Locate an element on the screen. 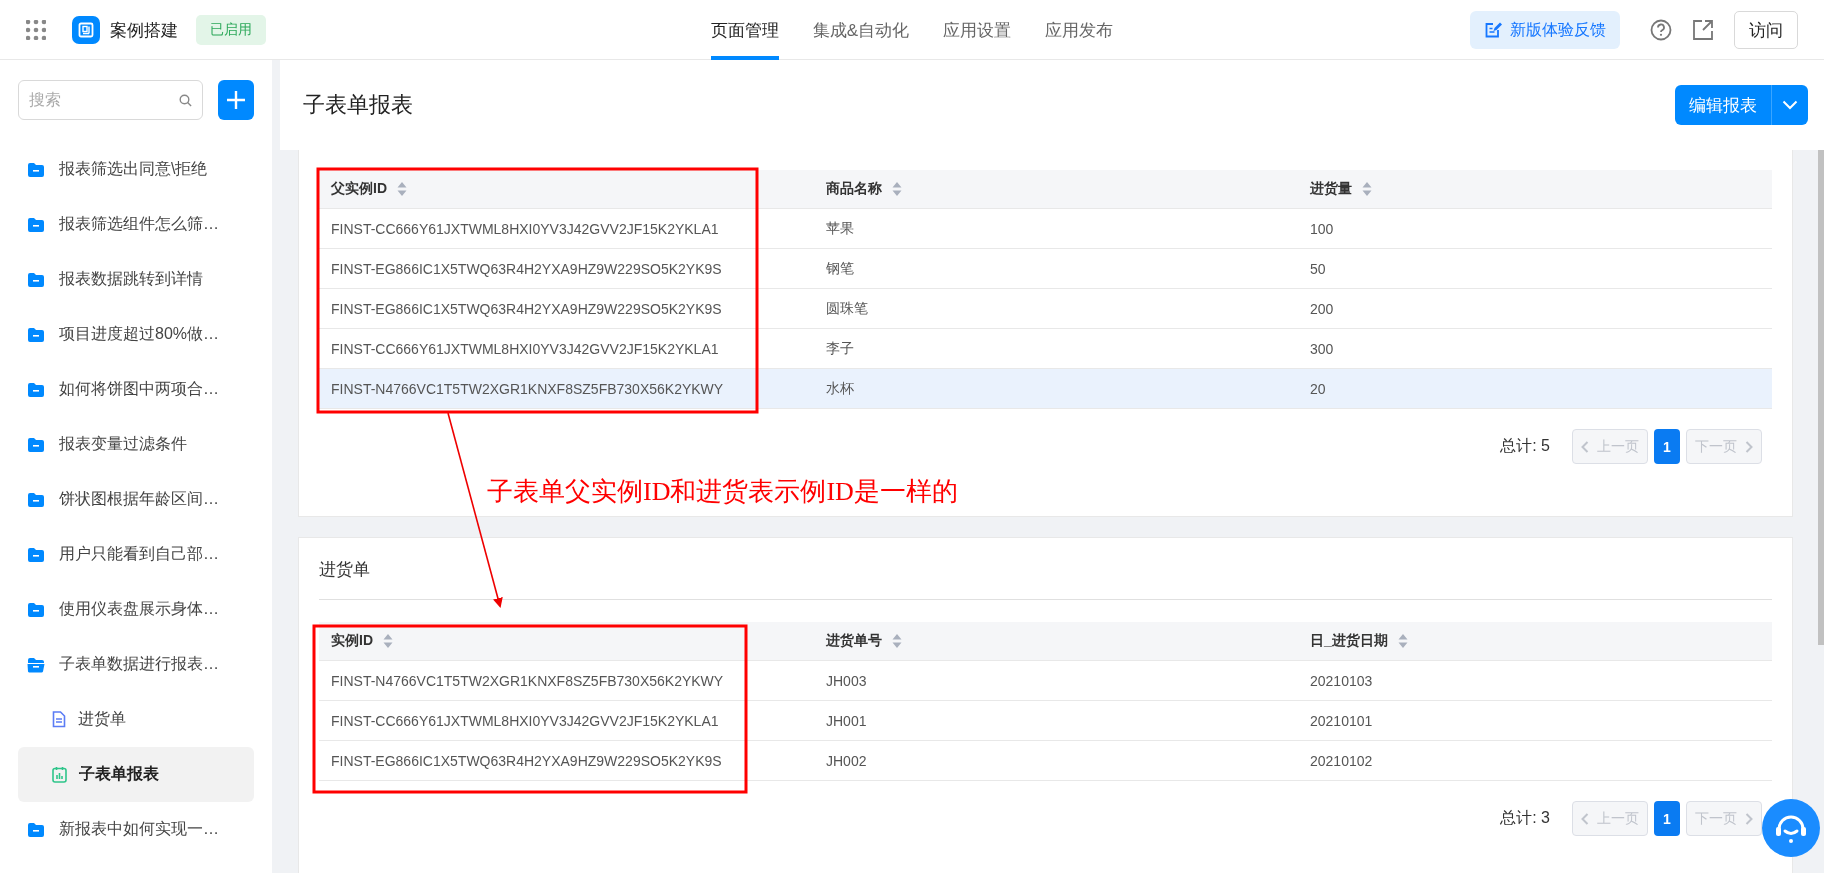  total-count: 总计: 3 is located at coordinates (1525, 818).